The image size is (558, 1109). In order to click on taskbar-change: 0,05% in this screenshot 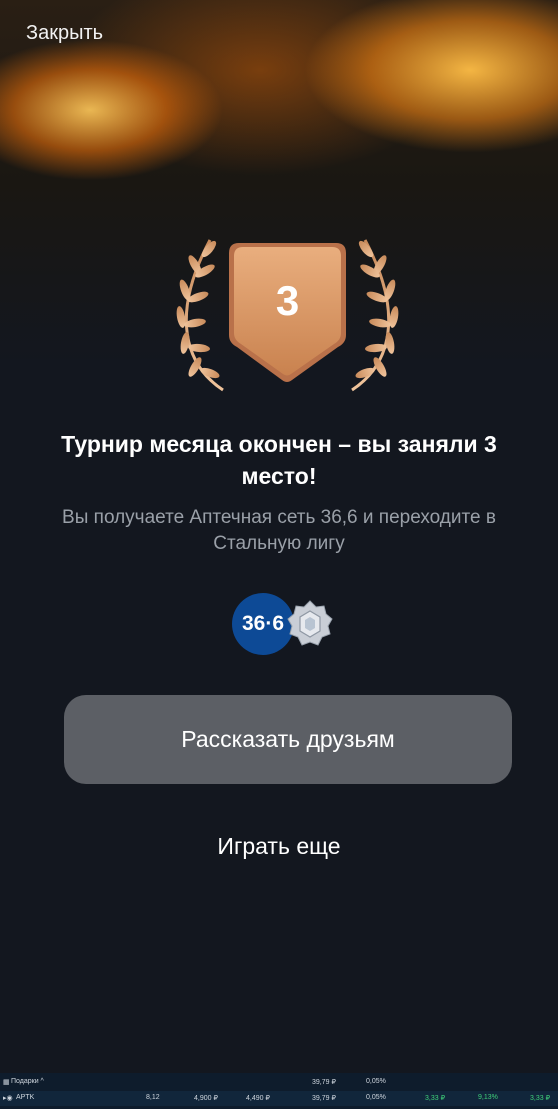, I will do `click(376, 1081)`.